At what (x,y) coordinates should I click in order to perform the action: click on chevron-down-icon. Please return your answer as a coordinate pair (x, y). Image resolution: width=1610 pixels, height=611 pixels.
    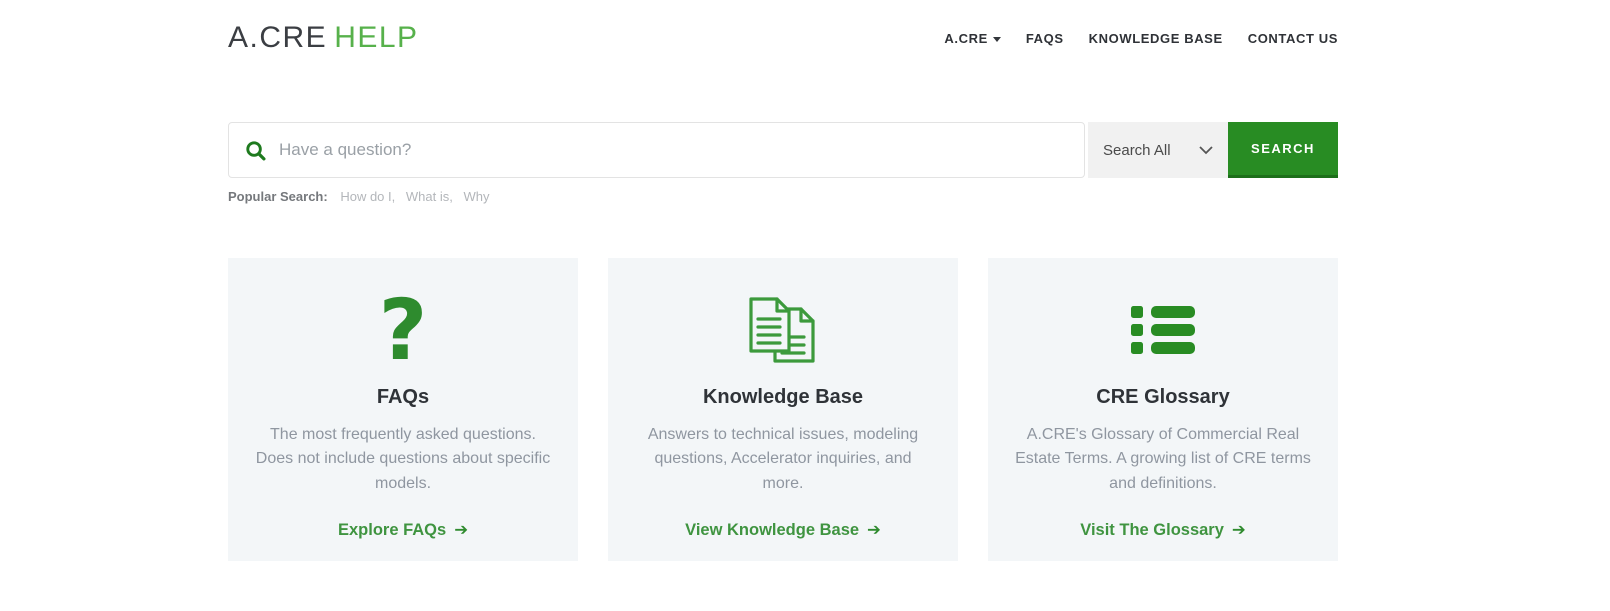
    Looking at the image, I should click on (1206, 149).